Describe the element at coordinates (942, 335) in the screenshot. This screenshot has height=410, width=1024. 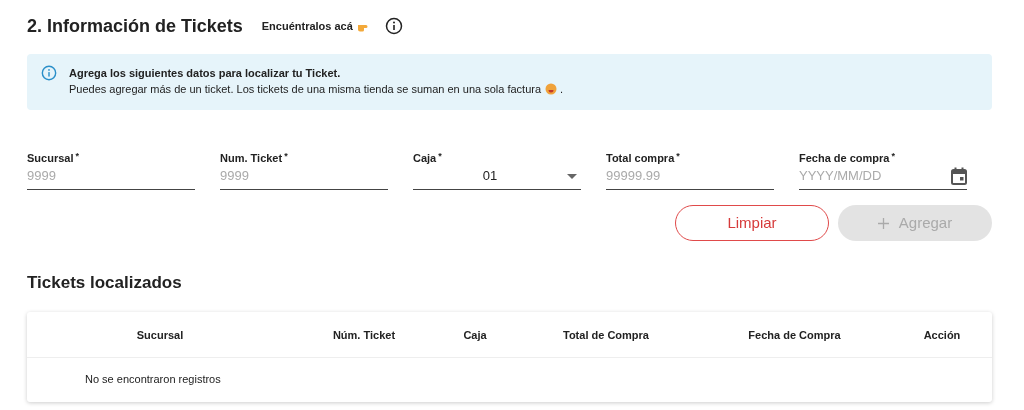
I see `column-header: Acción` at that location.